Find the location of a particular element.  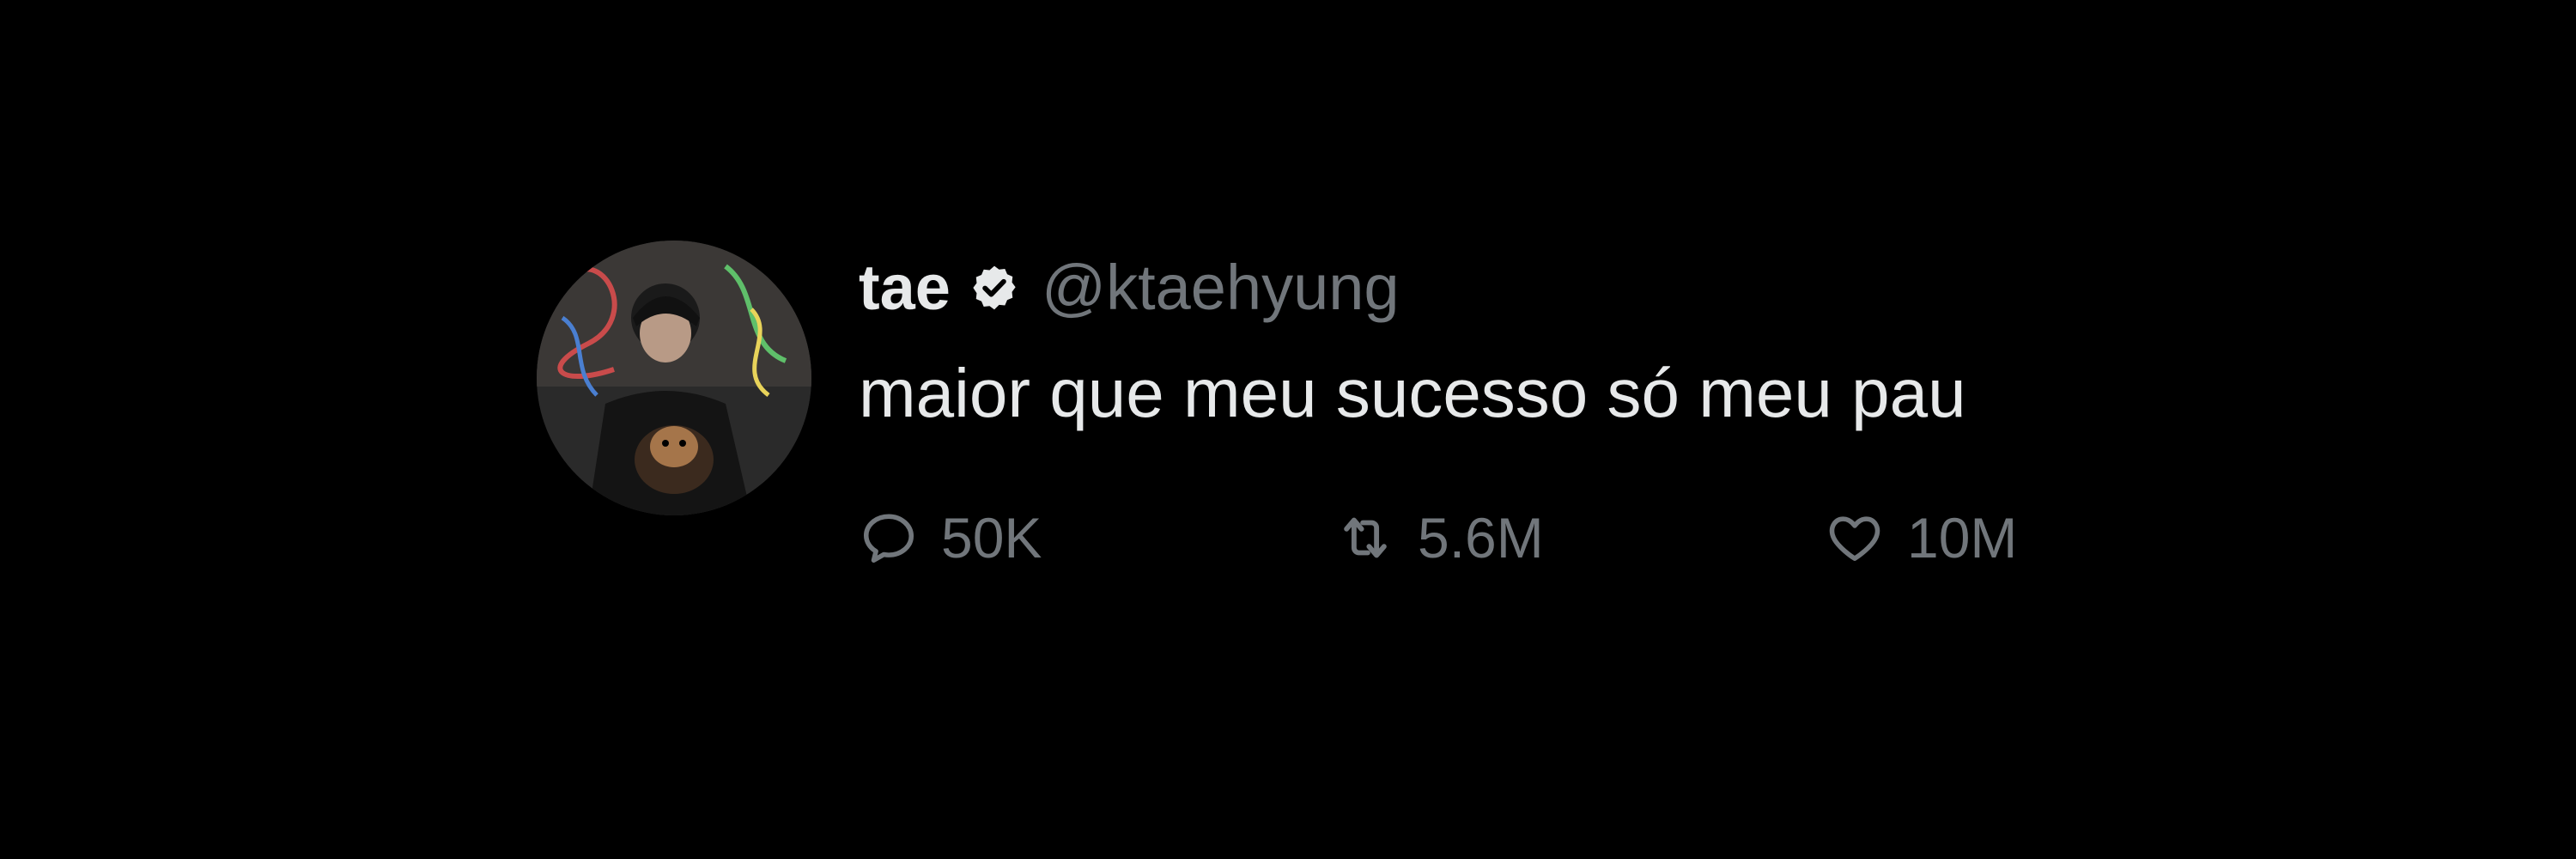

like-count: 10M is located at coordinates (1962, 538).